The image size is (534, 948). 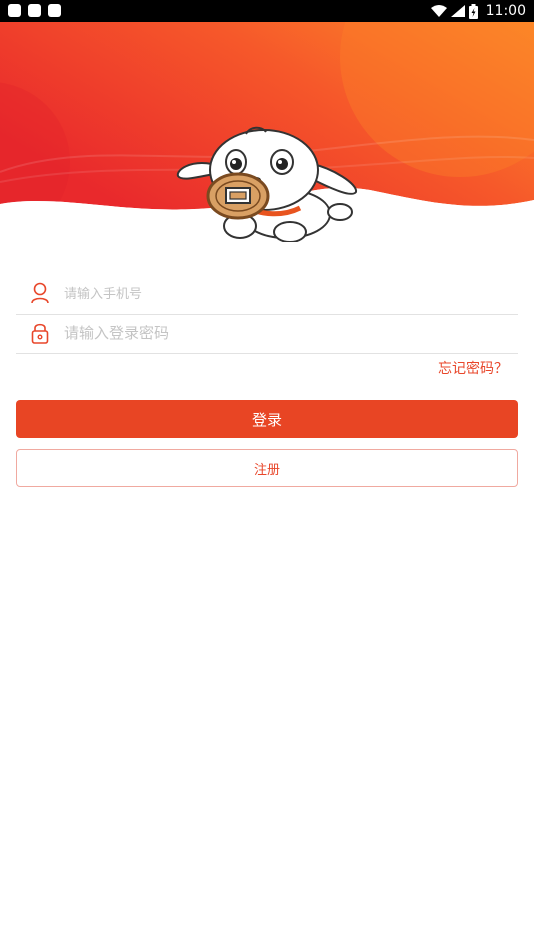 I want to click on status-notifications, so click(x=34, y=10).